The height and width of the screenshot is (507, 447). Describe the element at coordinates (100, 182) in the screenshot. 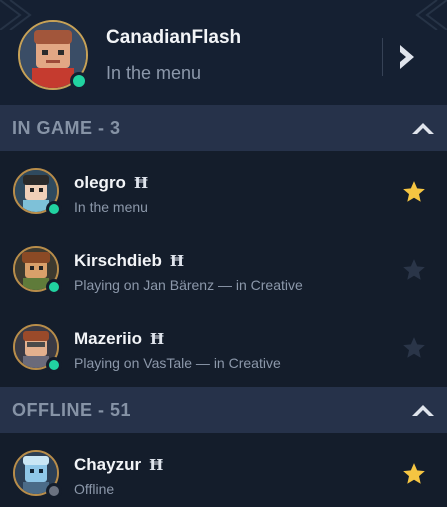

I see `friend-name-text: olegro` at that location.